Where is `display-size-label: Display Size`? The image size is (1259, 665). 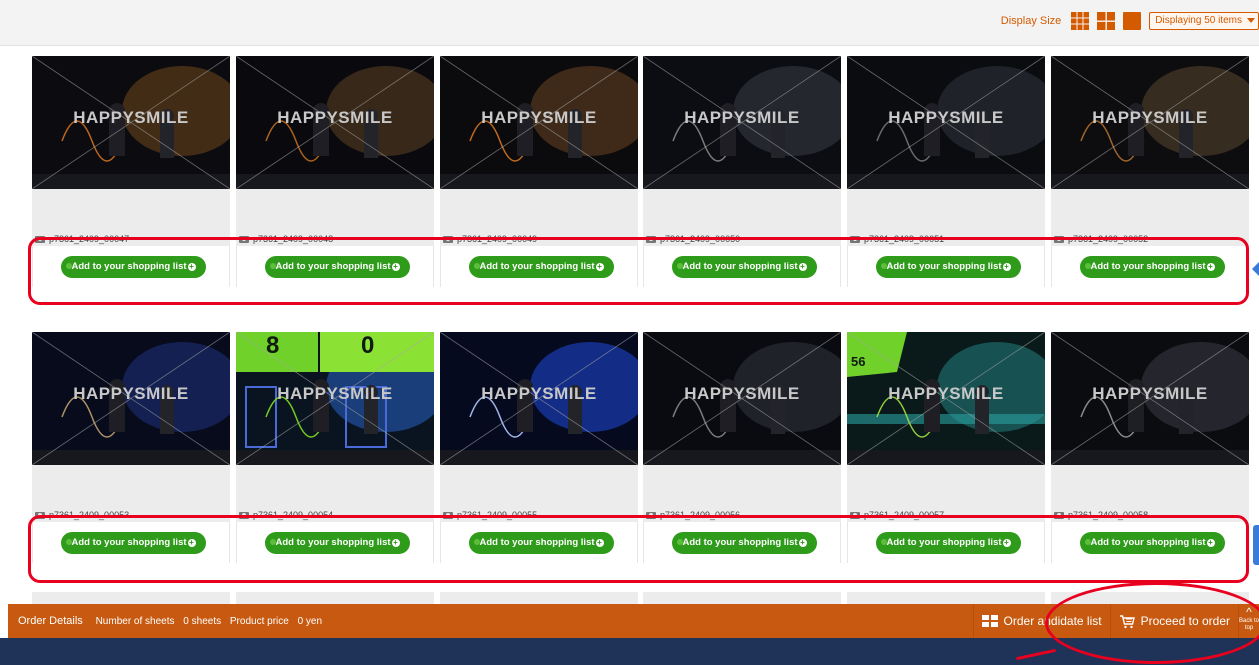 display-size-label: Display Size is located at coordinates (1031, 21).